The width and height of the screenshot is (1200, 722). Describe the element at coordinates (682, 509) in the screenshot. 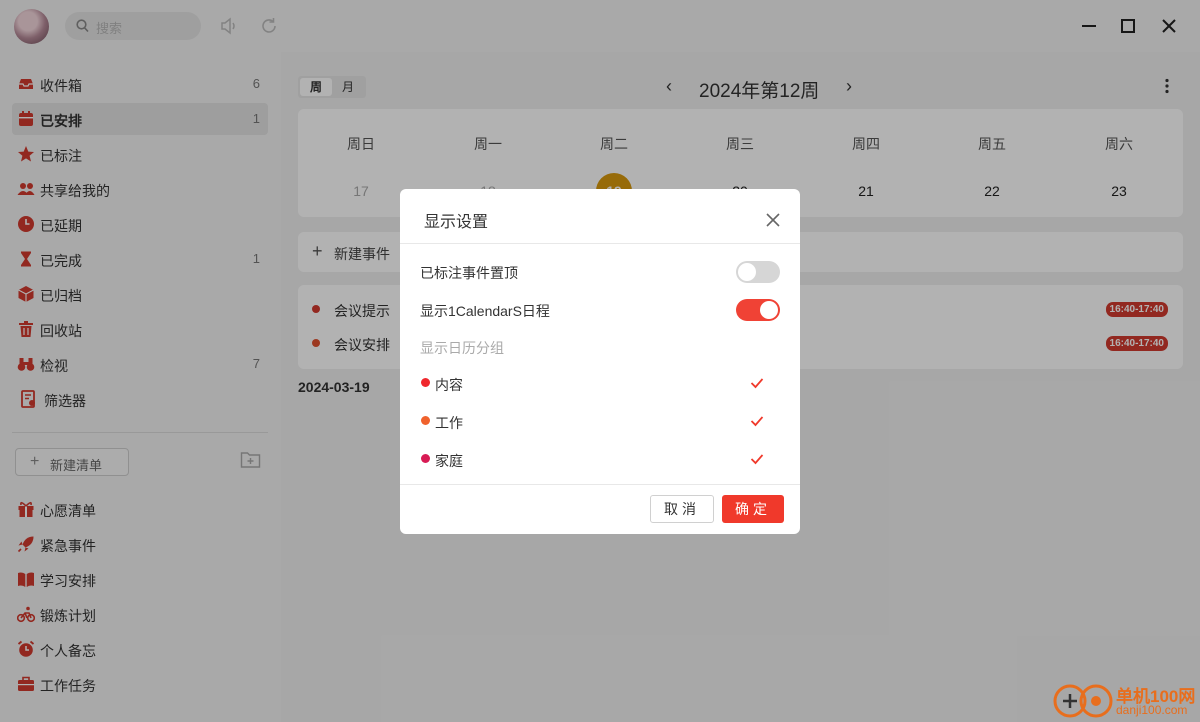

I see `cancel-button: 取消` at that location.